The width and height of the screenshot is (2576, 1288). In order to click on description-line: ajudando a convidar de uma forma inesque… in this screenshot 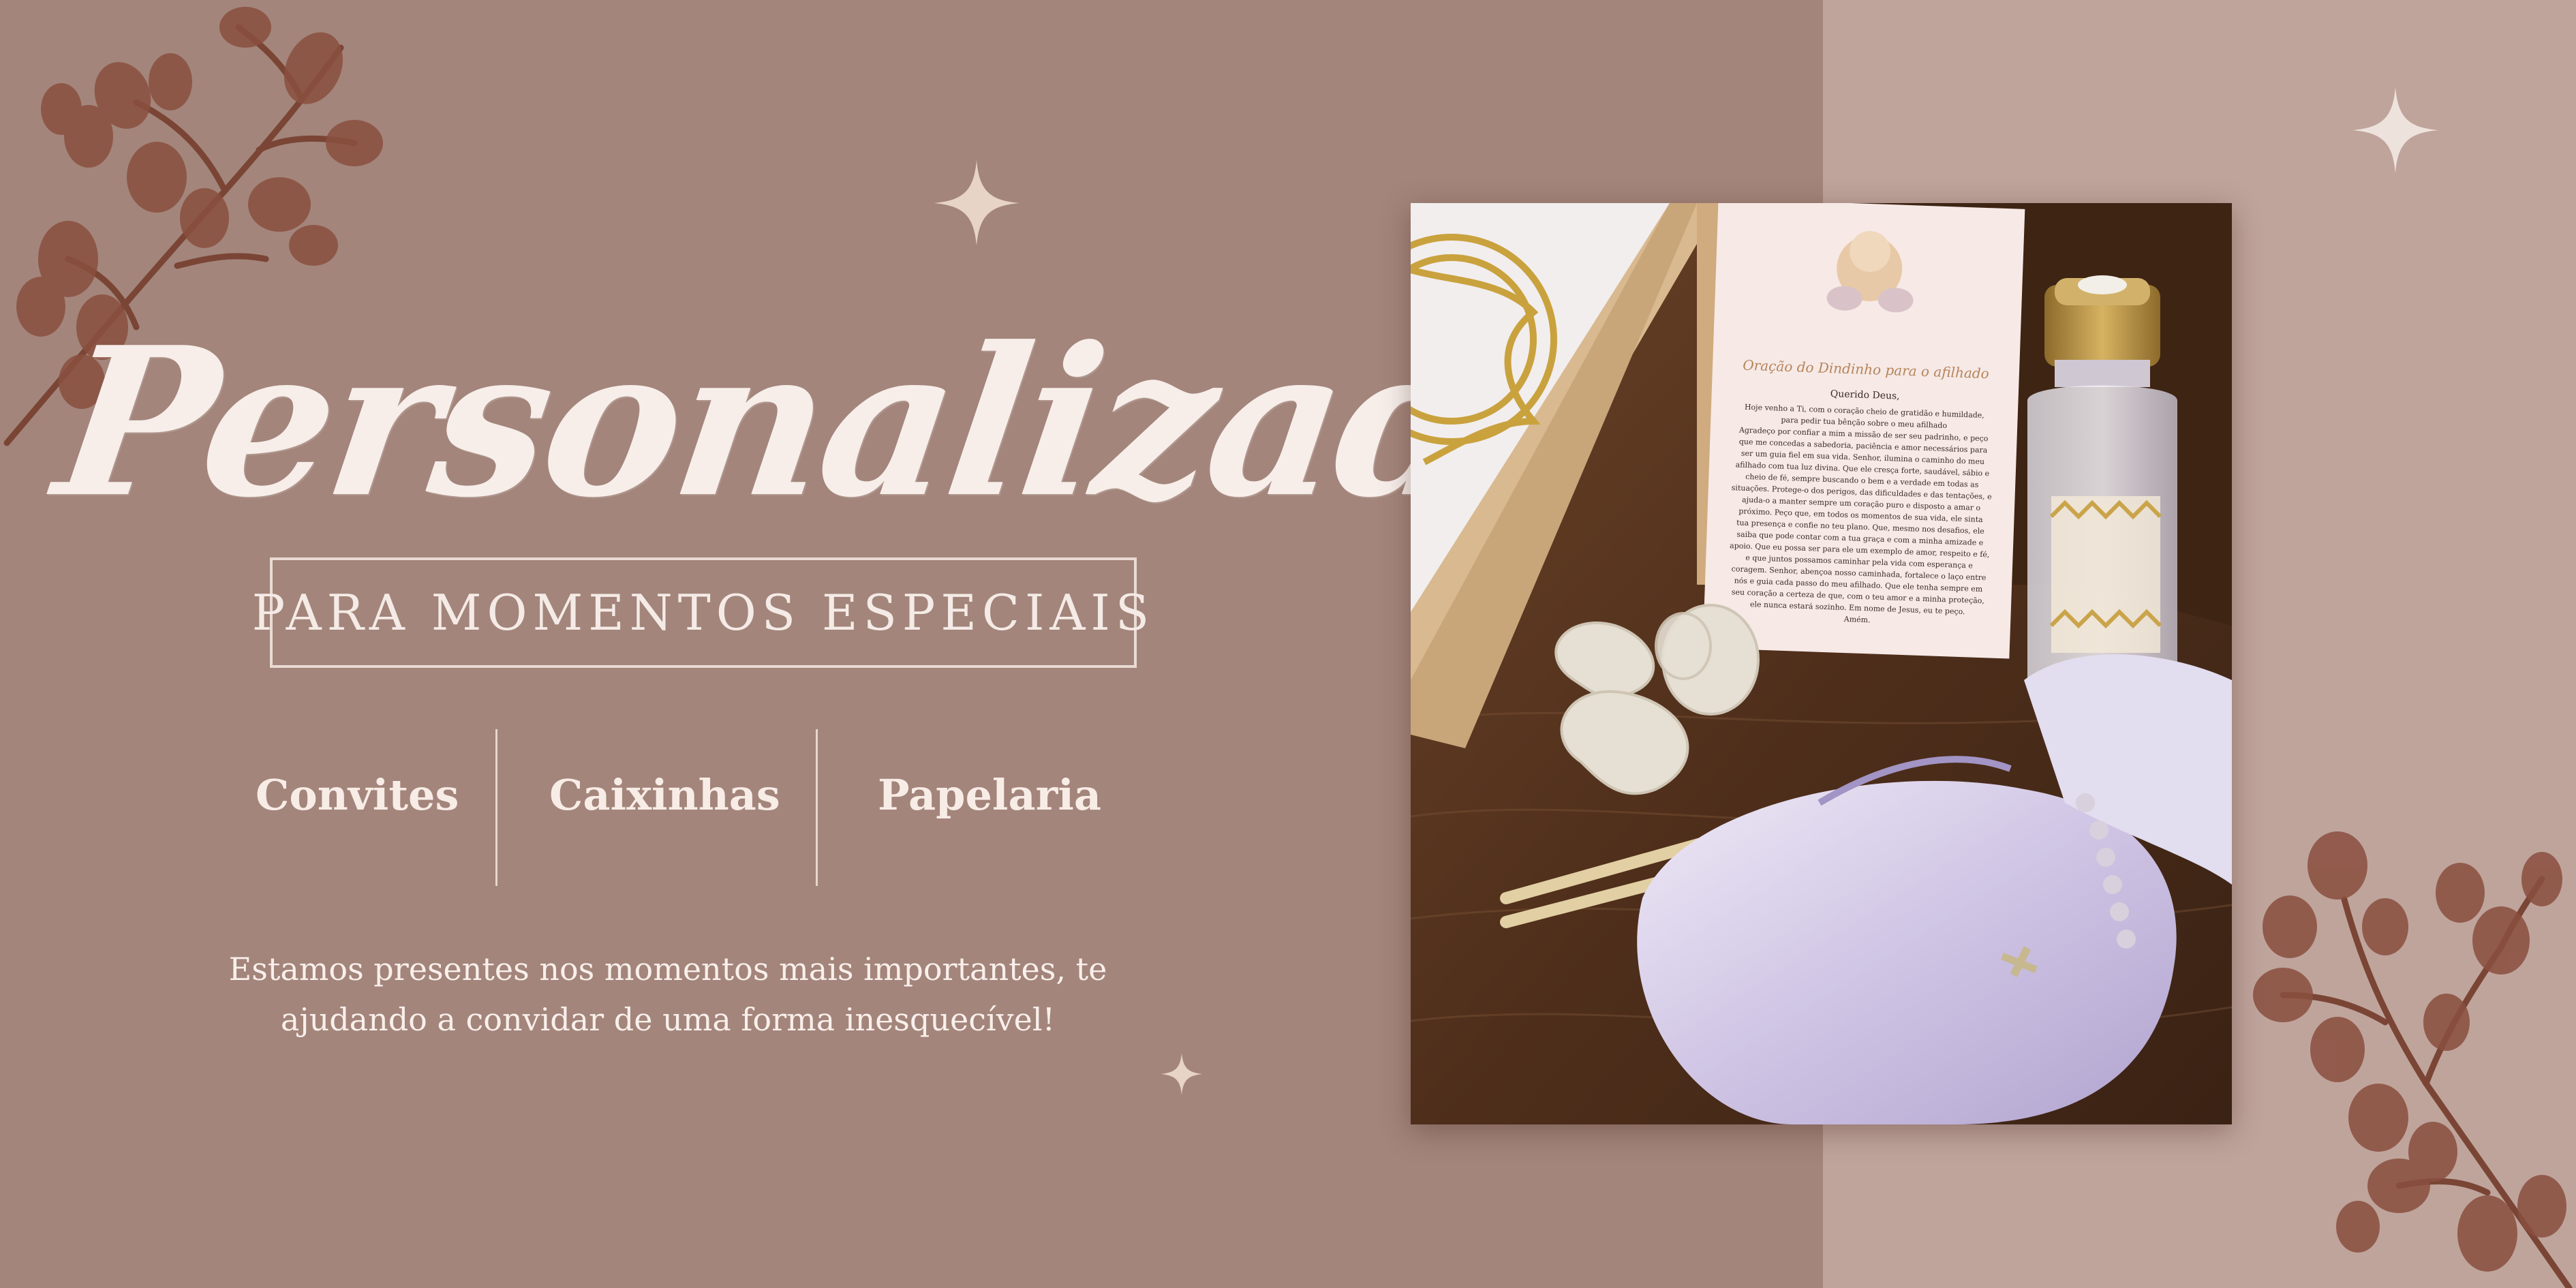, I will do `click(668, 1019)`.